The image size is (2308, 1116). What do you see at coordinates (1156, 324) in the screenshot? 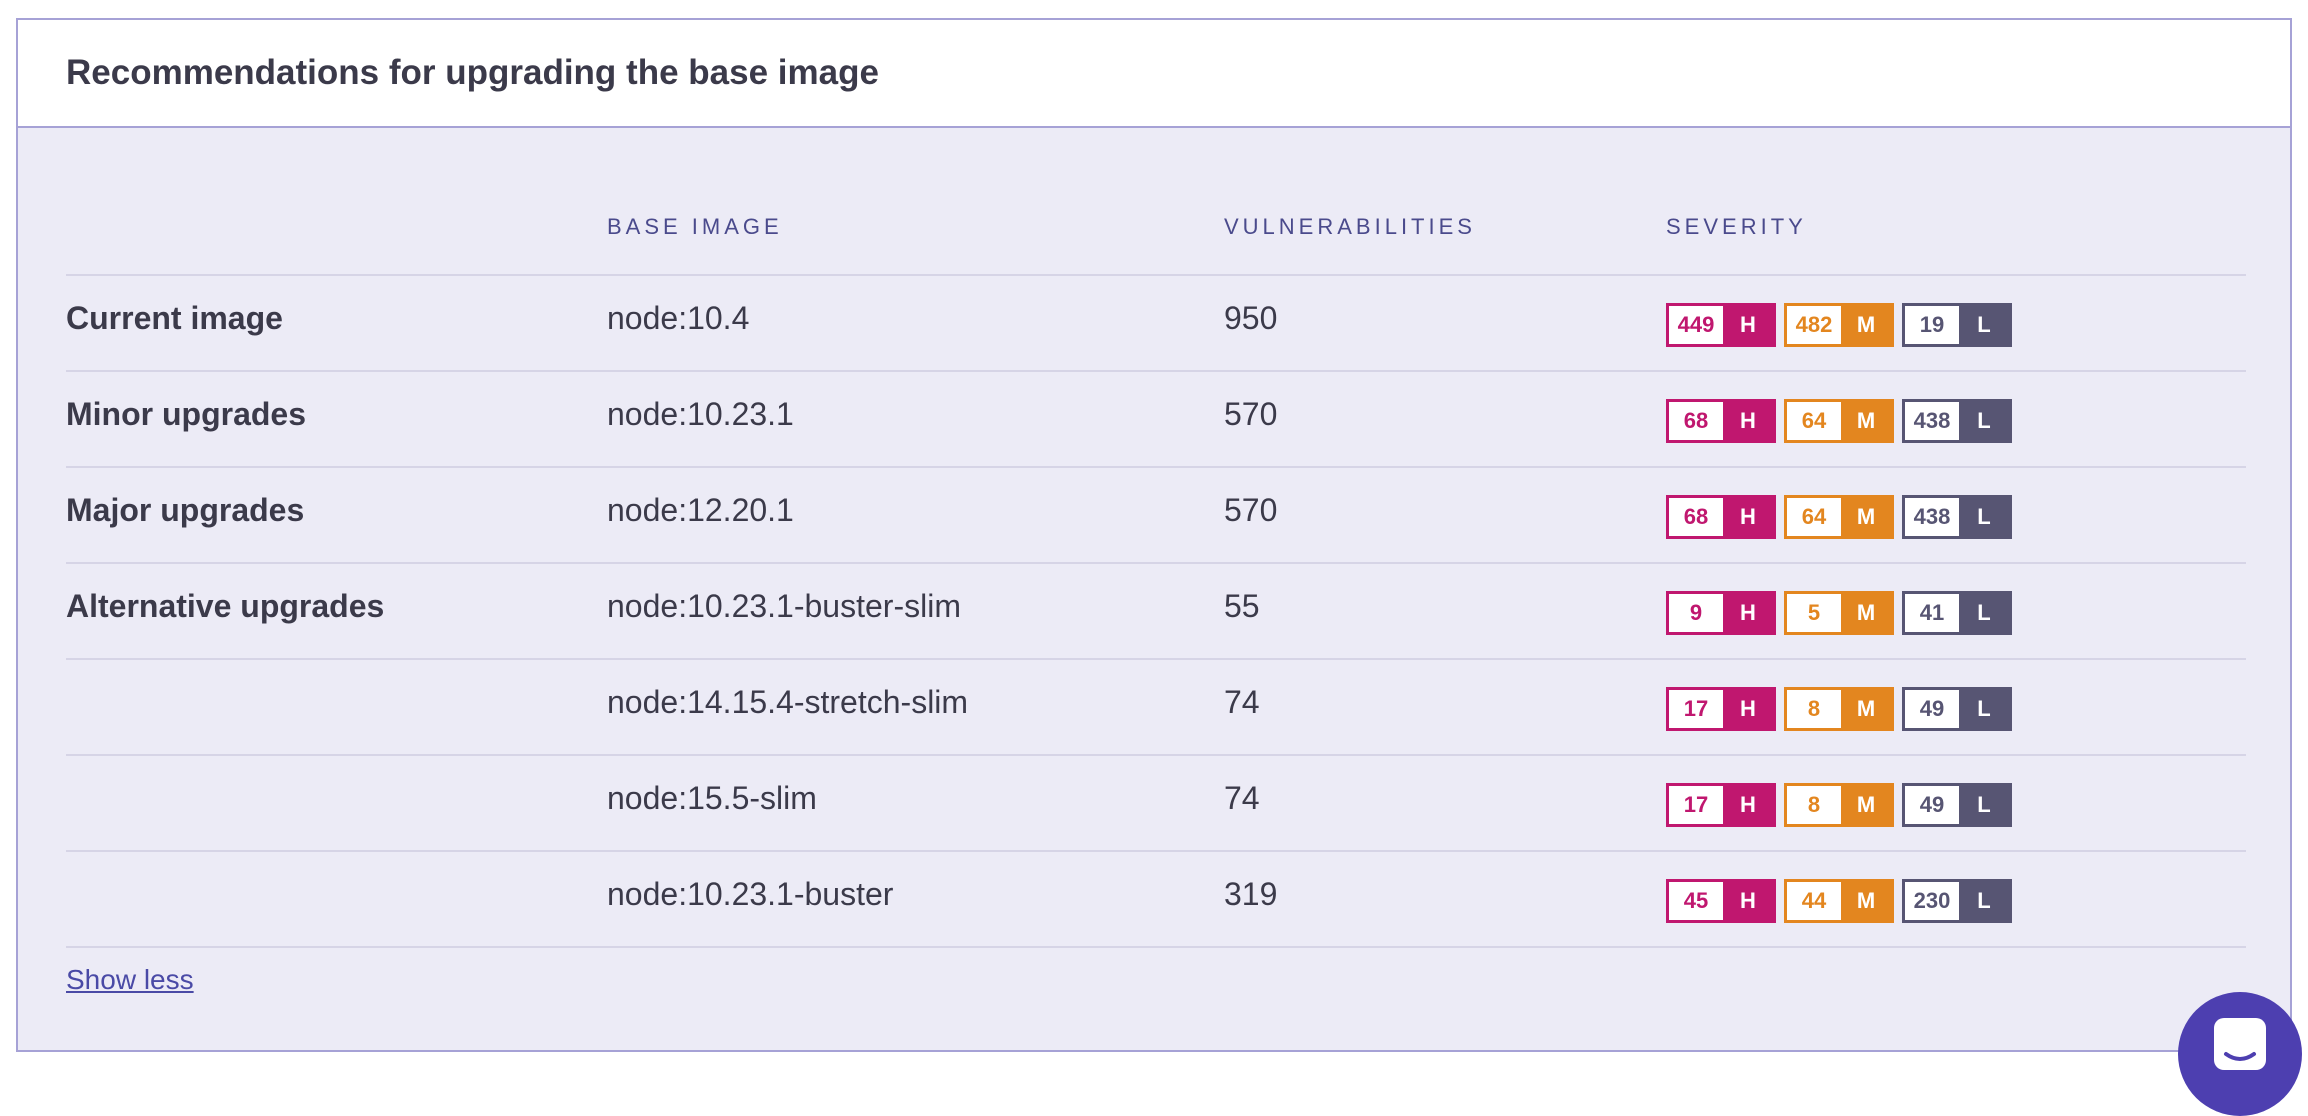
I see `table-row: Current image node:10.4 950 449 H 482 M 19 L` at bounding box center [1156, 324].